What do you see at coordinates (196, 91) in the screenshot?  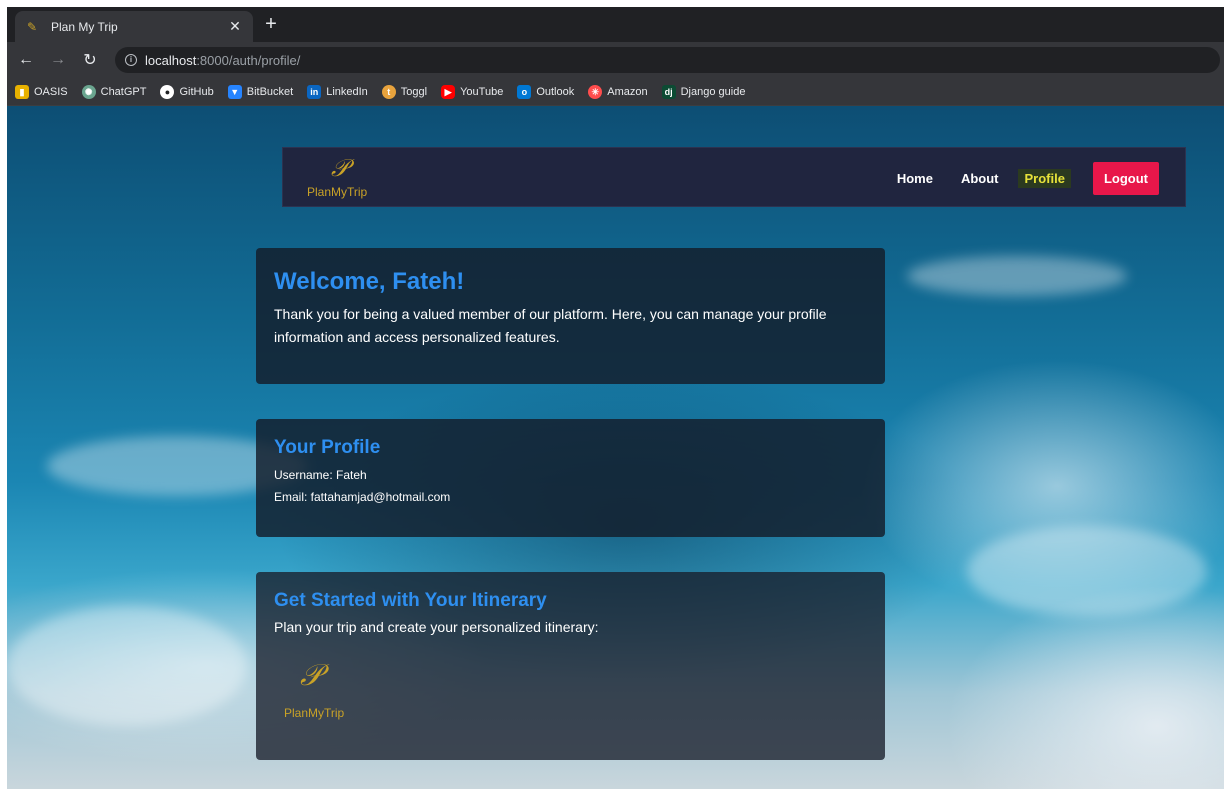 I see `bookmark-label: GitHub` at bounding box center [196, 91].